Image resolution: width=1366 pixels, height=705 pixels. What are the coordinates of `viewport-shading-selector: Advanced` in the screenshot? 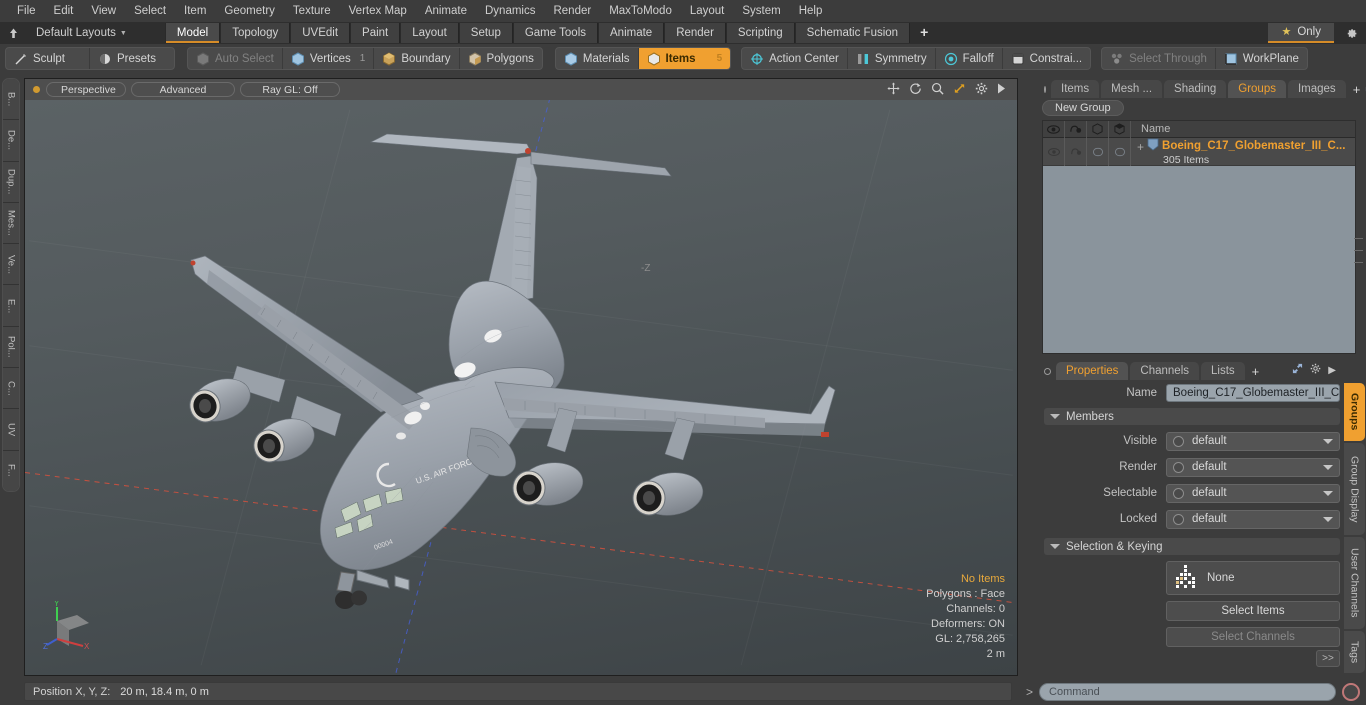 It's located at (183, 89).